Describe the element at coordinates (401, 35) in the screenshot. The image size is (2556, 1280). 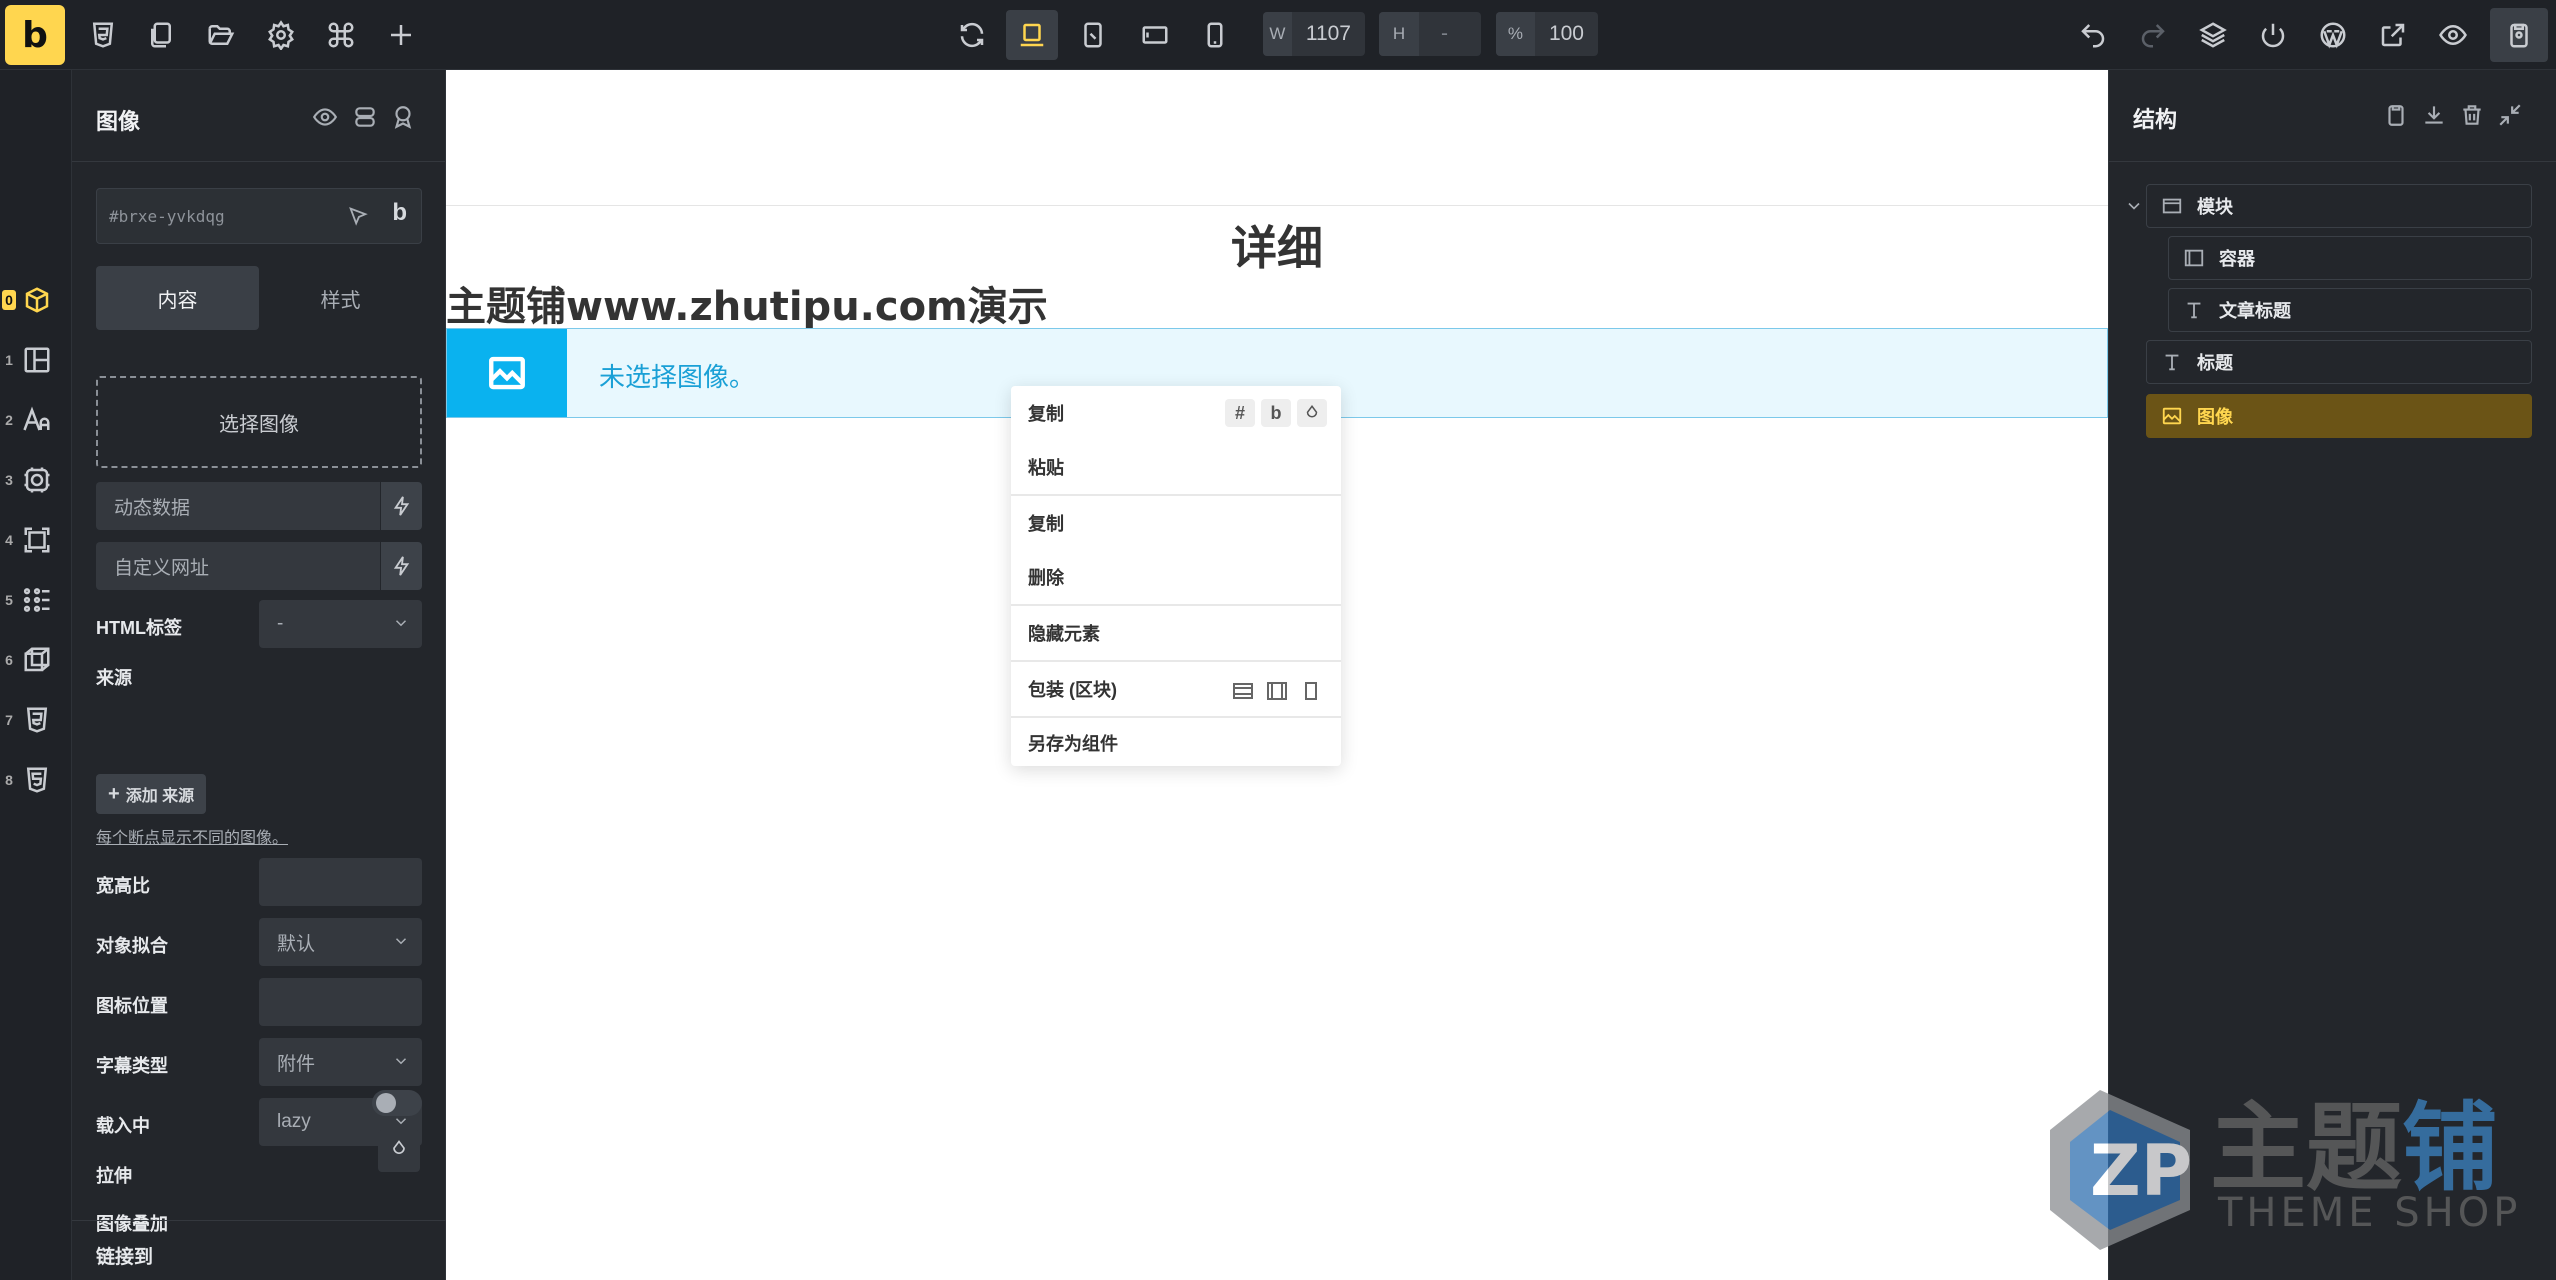
I see `add-icon` at that location.